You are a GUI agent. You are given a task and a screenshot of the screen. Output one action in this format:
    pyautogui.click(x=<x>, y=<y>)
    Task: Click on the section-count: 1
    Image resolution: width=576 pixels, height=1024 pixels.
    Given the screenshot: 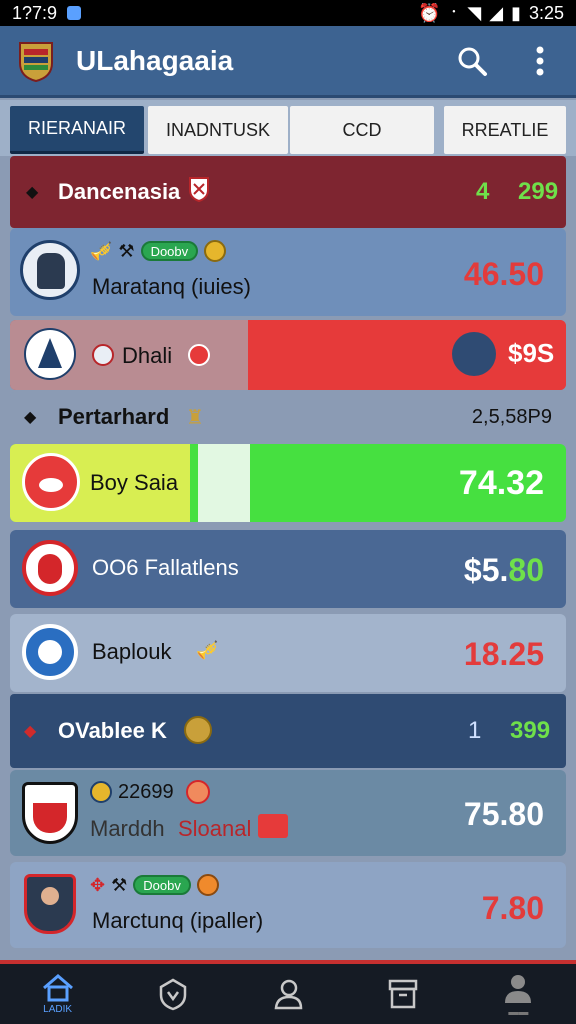 What is the action you would take?
    pyautogui.click(x=475, y=730)
    